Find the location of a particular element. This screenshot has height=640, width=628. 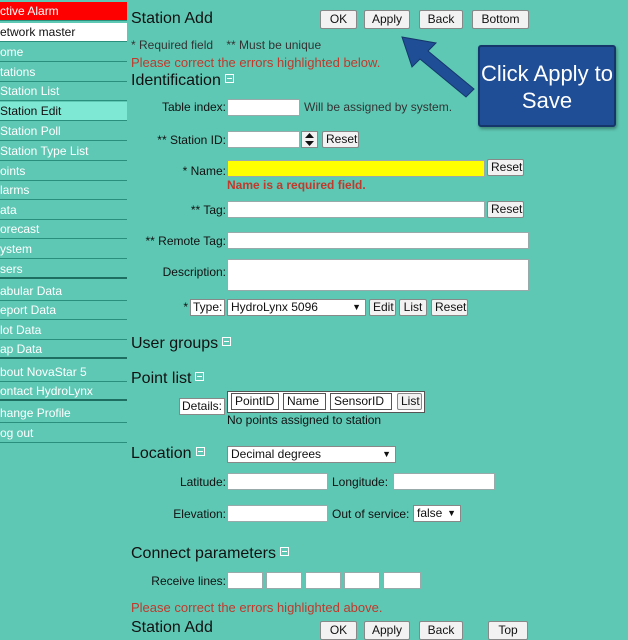

details-label: Details: is located at coordinates (202, 406).